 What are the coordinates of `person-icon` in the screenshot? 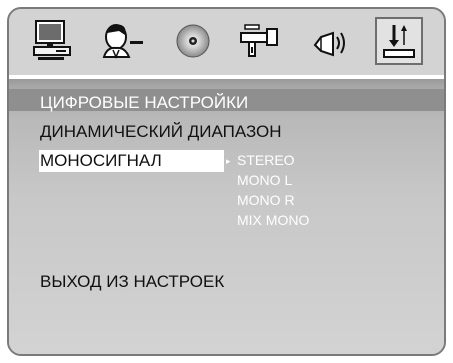 It's located at (123, 41).